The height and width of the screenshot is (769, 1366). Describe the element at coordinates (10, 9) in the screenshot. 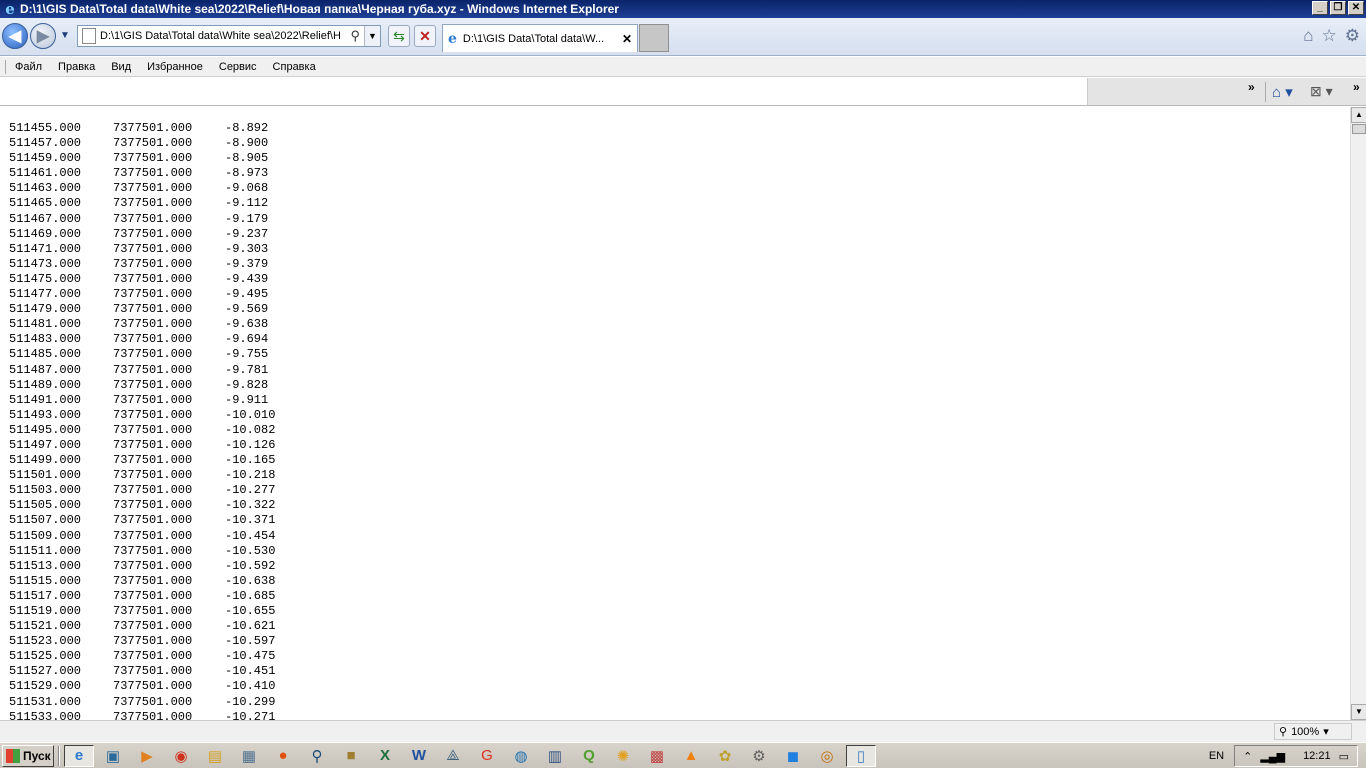

I see `ie-logo-icon: e` at that location.